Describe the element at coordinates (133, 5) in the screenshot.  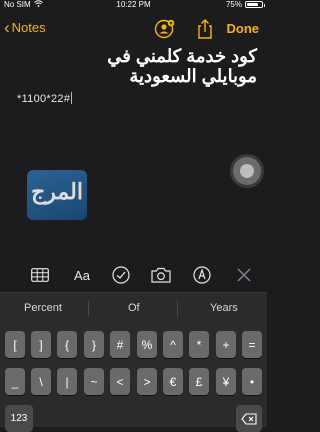
I see `status-bar: No SIM 10:22 PM 75%` at that location.